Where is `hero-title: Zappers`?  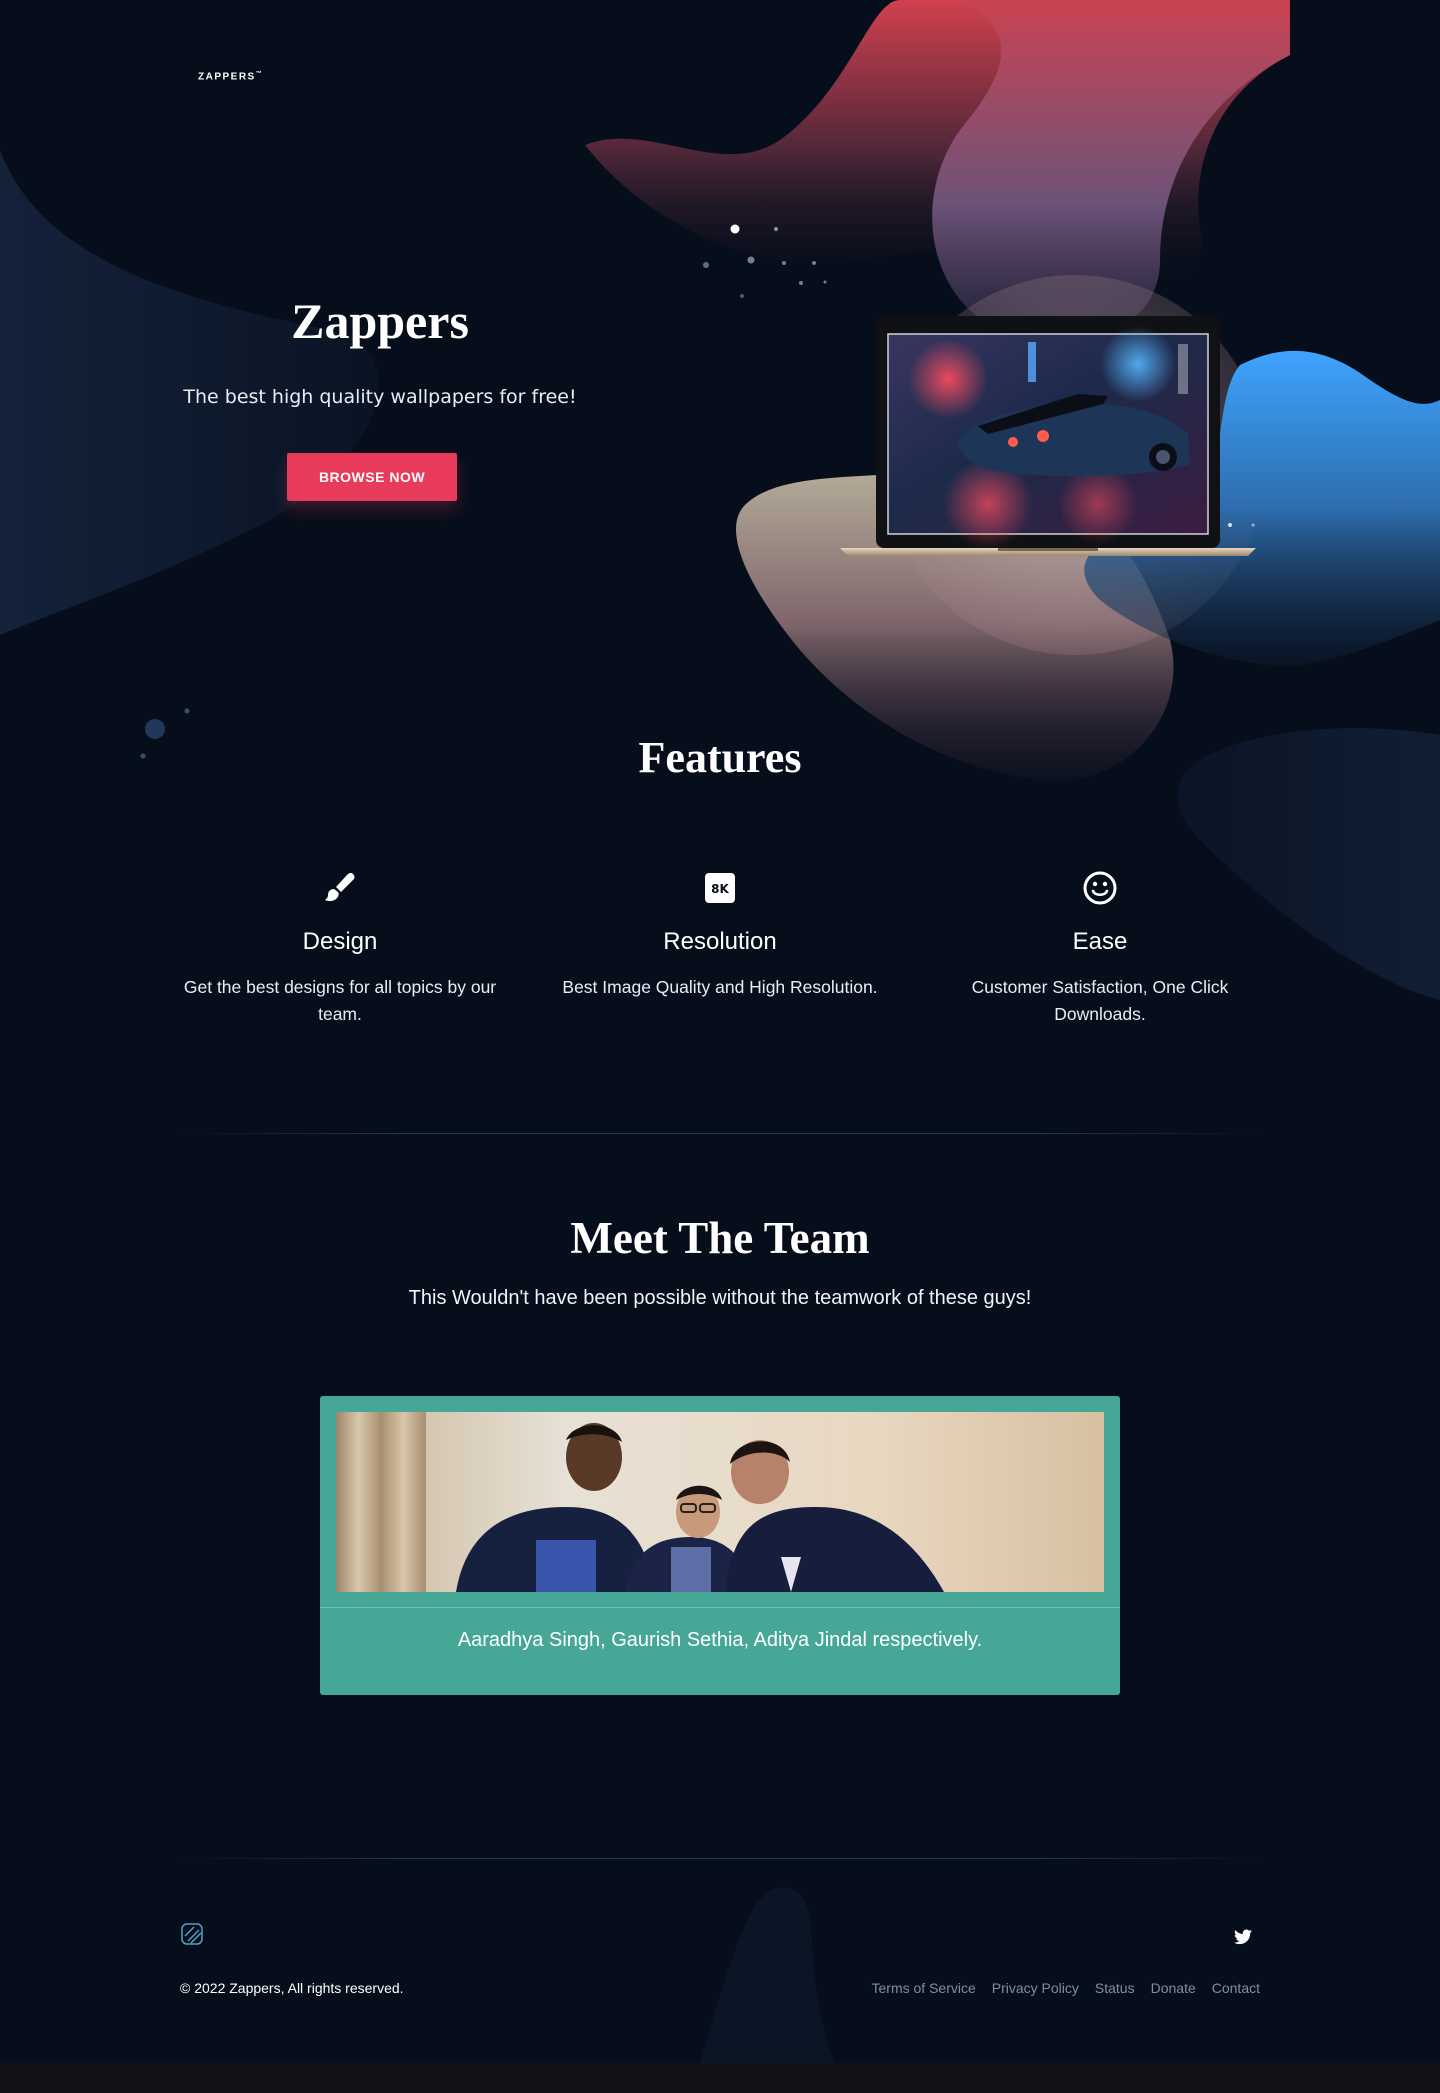 hero-title: Zappers is located at coordinates (380, 321).